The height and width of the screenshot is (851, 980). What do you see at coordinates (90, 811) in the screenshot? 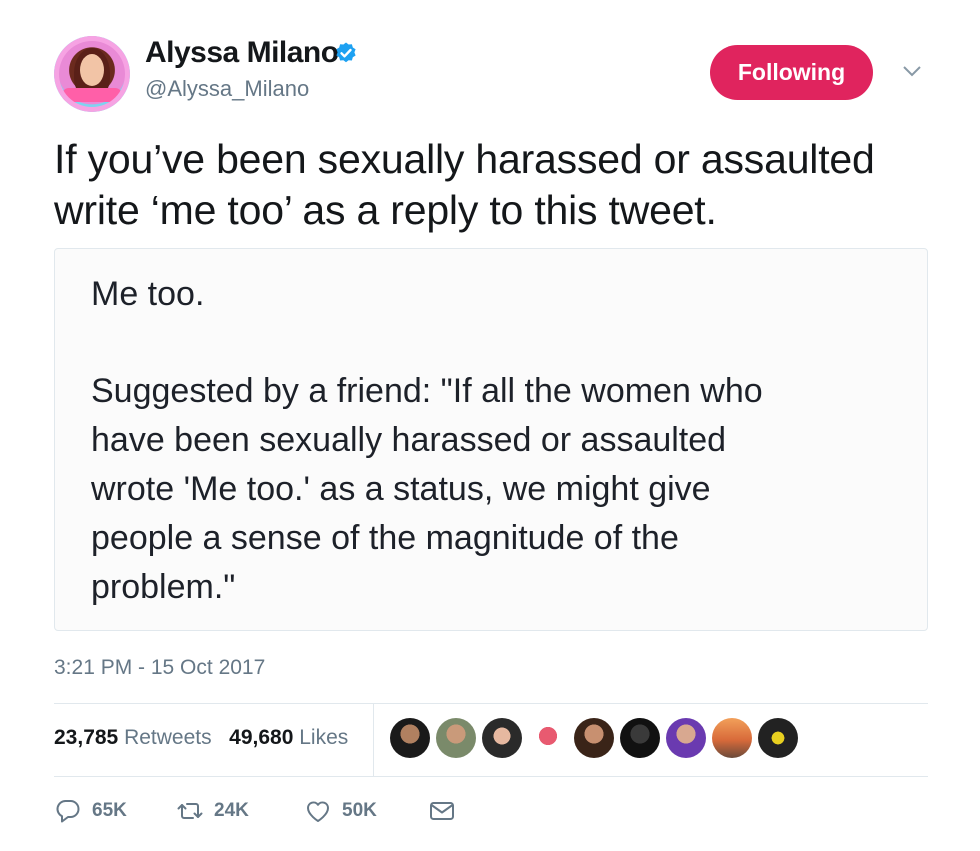
I see `reply-button: 65K` at bounding box center [90, 811].